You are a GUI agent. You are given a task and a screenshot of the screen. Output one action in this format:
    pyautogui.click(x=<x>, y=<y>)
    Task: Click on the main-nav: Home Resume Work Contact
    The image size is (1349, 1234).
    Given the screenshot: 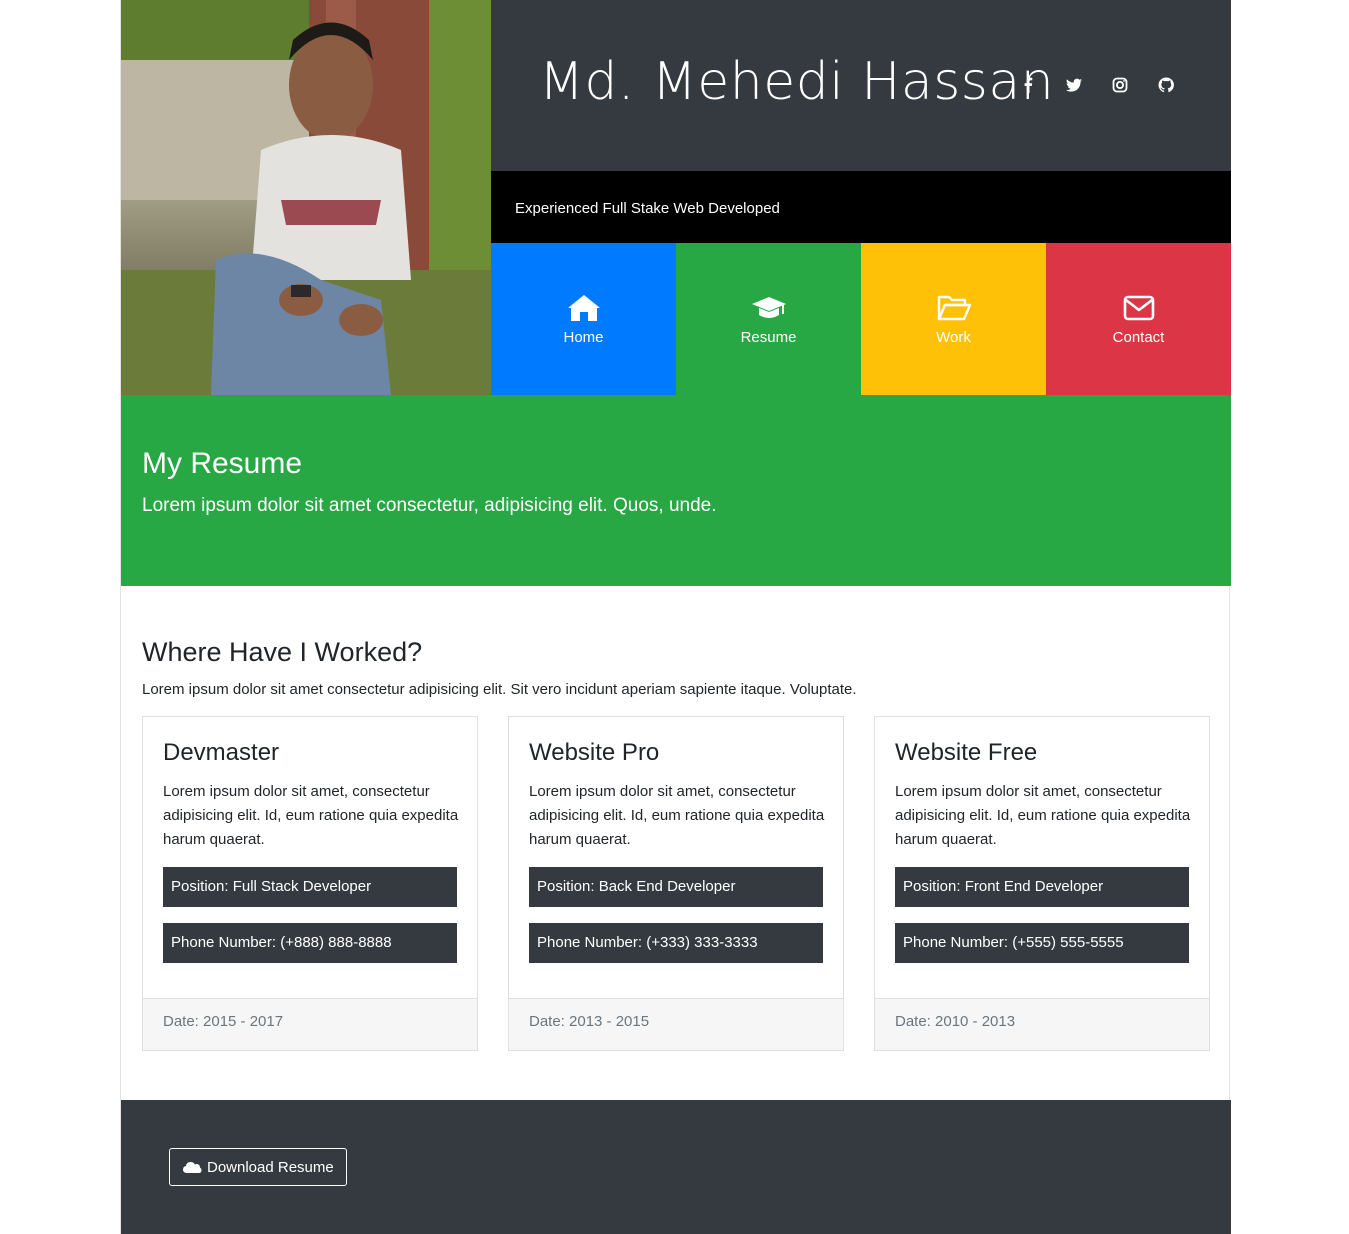 What is the action you would take?
    pyautogui.click(x=861, y=319)
    